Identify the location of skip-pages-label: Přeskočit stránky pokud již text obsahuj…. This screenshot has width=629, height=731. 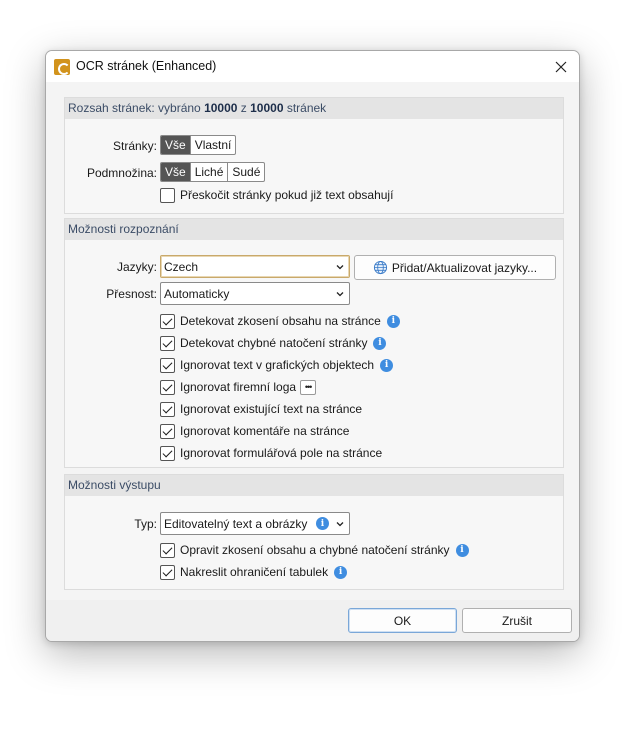
(287, 195).